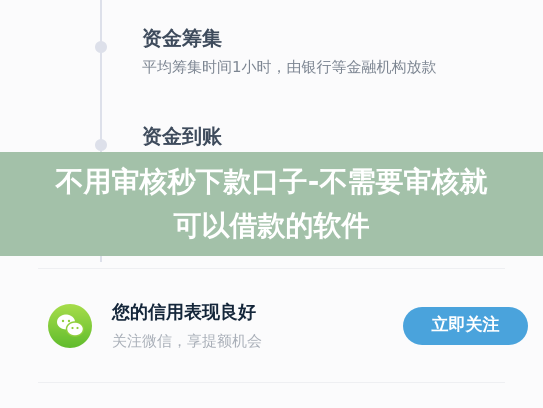 This screenshot has width=543, height=408. Describe the element at coordinates (187, 340) in the screenshot. I see `promo-subtitle: 关注微信，享提额机会` at that location.